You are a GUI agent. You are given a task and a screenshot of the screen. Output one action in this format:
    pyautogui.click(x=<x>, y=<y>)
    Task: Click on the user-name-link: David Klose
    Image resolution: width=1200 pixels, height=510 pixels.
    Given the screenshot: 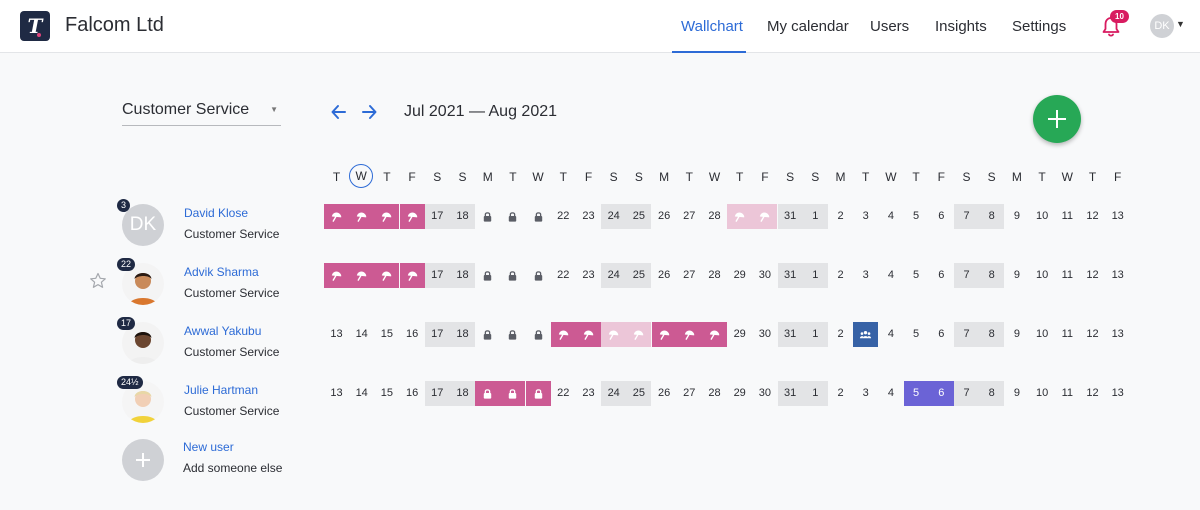 What is the action you would take?
    pyautogui.click(x=216, y=213)
    